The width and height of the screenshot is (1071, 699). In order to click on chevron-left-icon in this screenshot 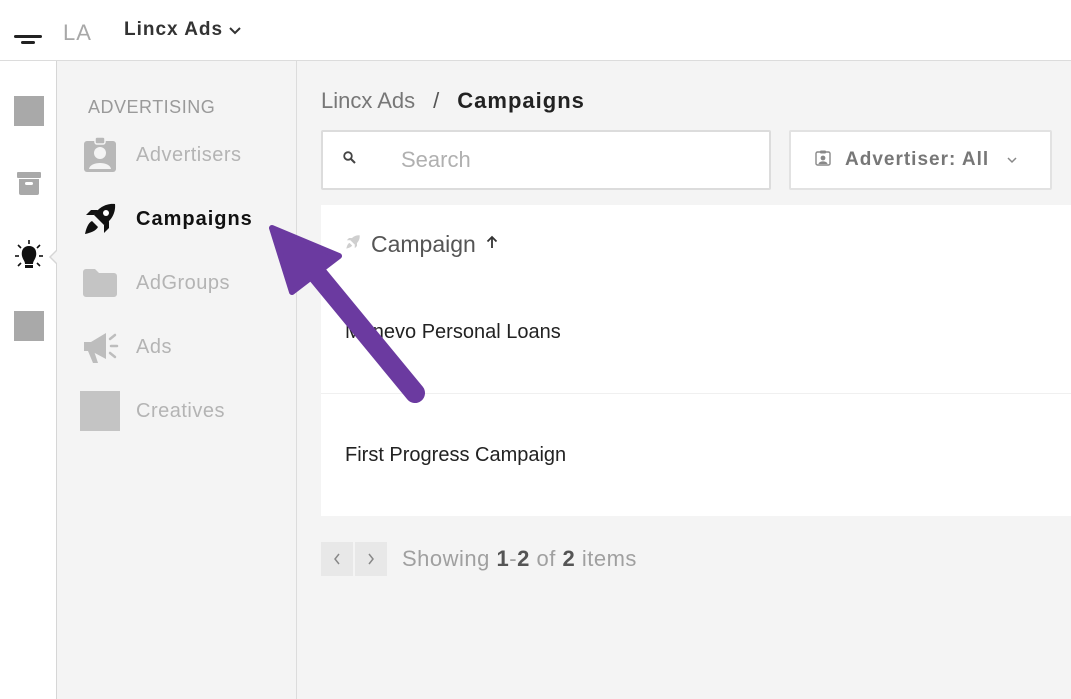, I will do `click(337, 559)`.